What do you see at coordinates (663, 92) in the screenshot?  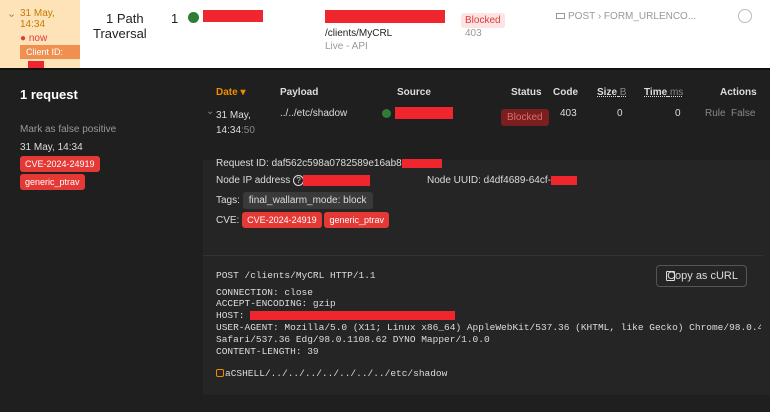 I see `column-time-header: Time ms` at bounding box center [663, 92].